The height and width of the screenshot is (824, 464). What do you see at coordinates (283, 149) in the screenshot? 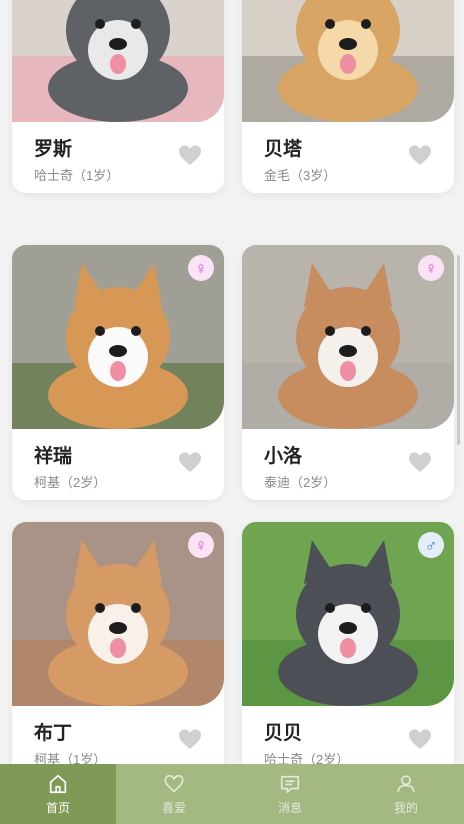
I see `pet-name: 贝塔` at bounding box center [283, 149].